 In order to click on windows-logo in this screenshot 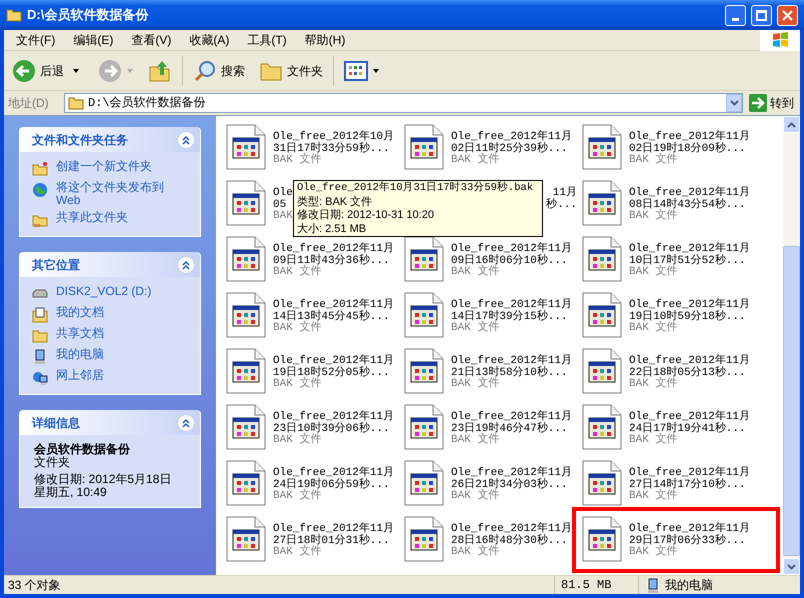, I will do `click(780, 40)`.